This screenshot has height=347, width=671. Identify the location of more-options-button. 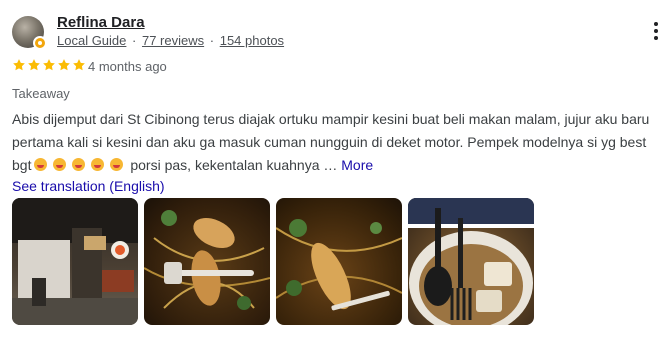
(656, 32).